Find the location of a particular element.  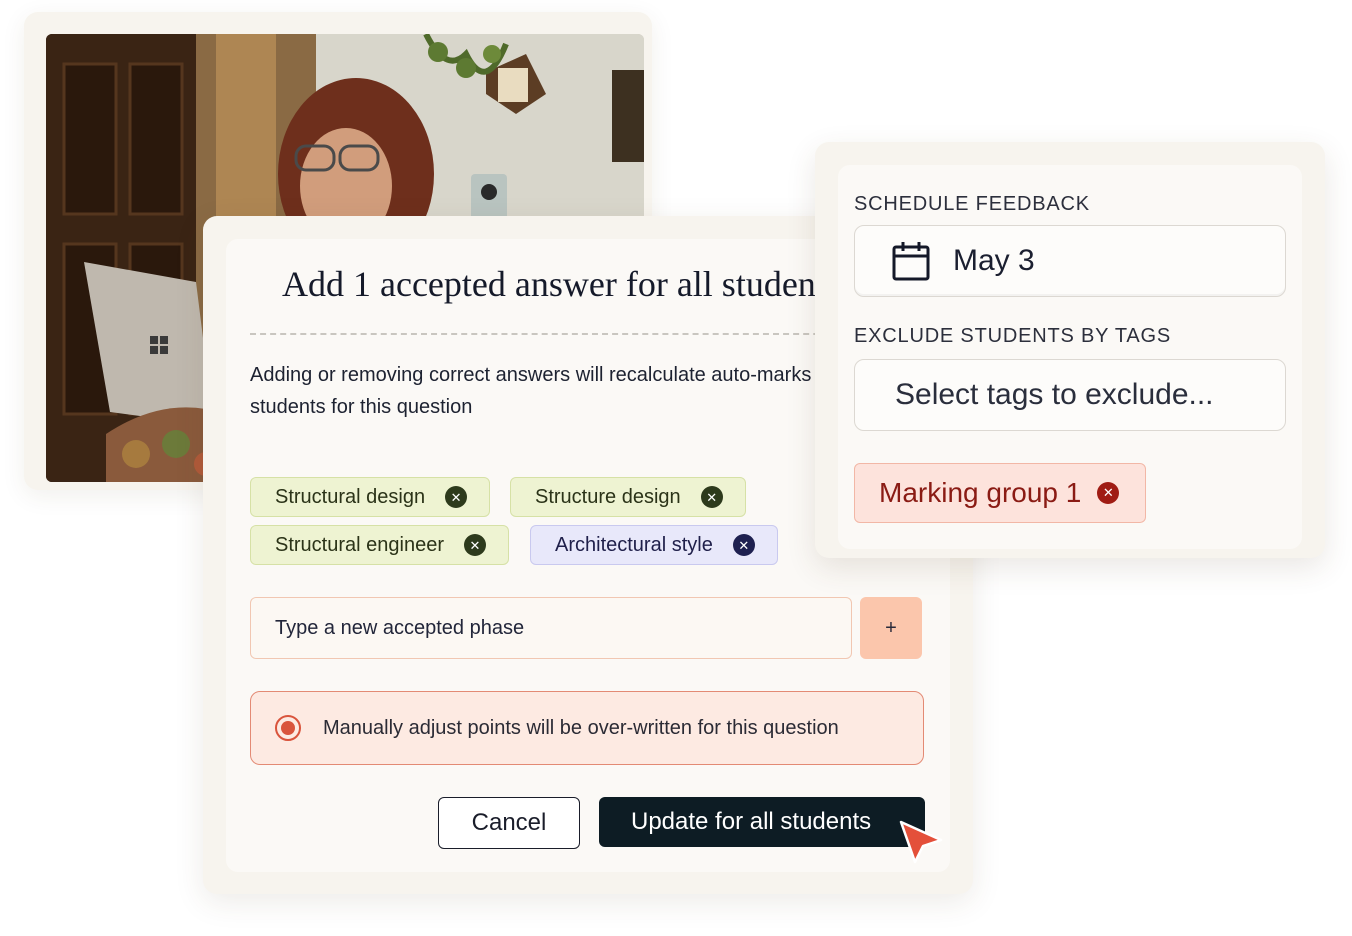

feedback-date-value: May 3 is located at coordinates (994, 260).